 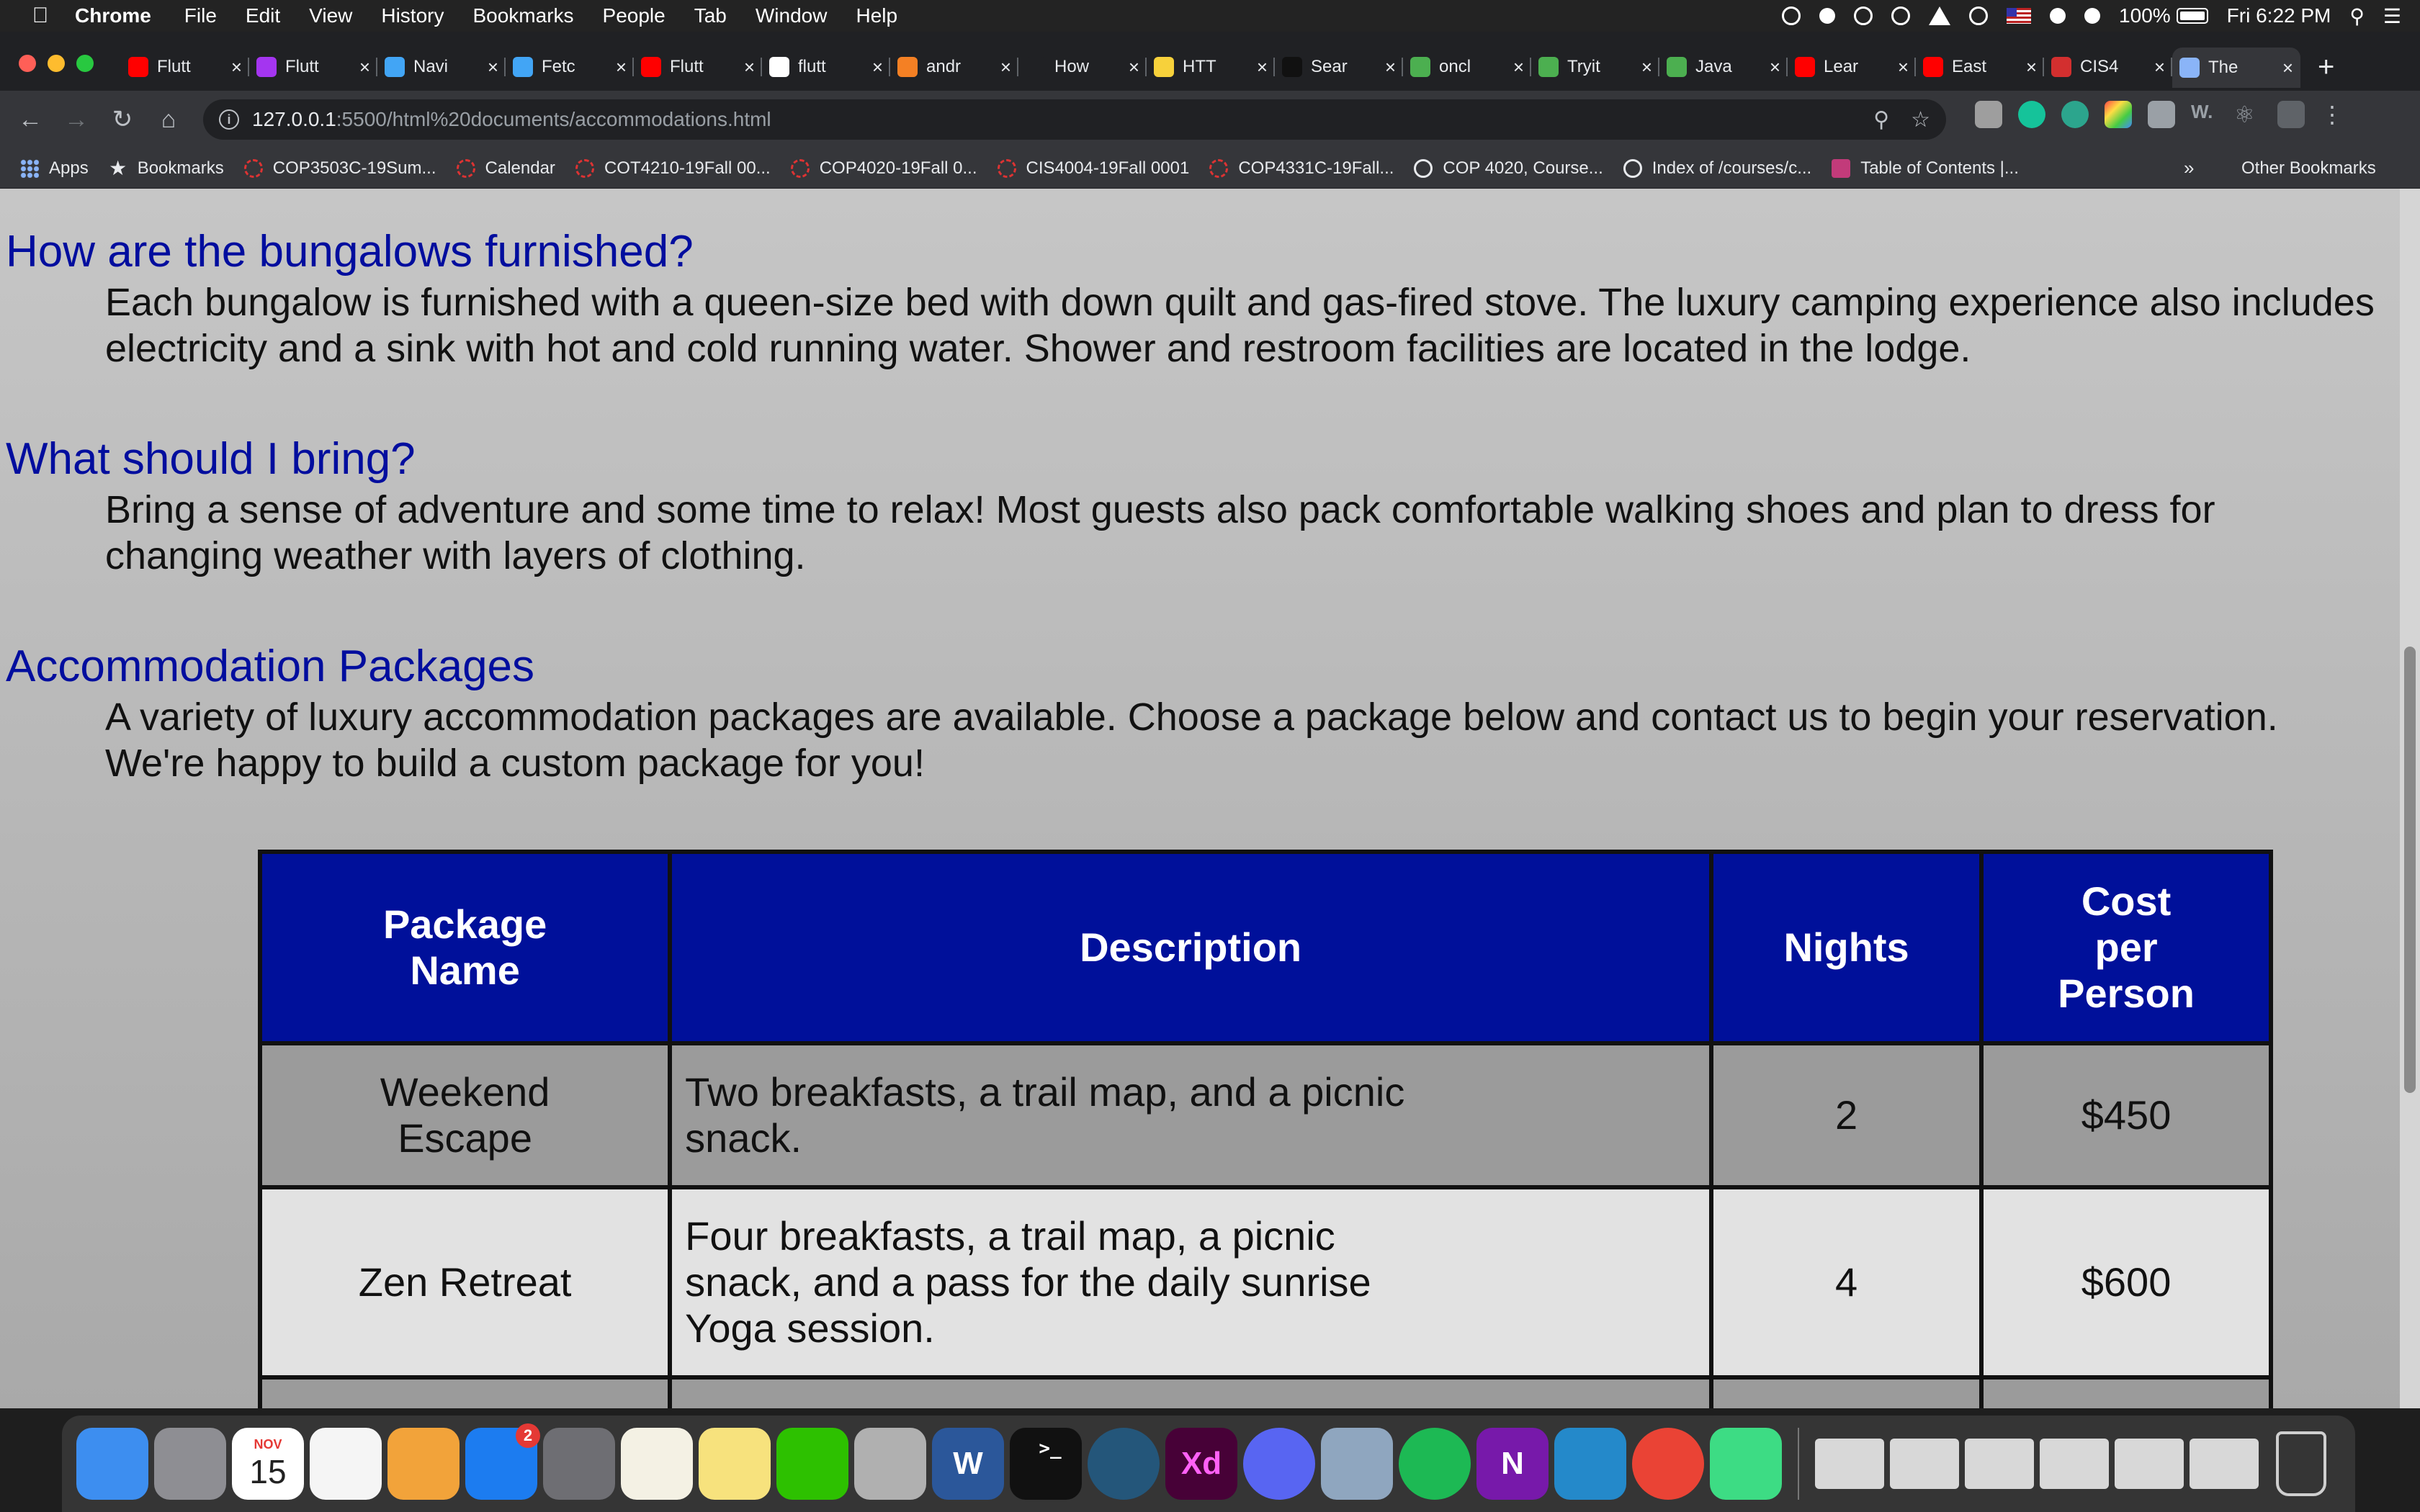 What do you see at coordinates (1852, 67) in the screenshot?
I see `browser-tab: Lear ×` at bounding box center [1852, 67].